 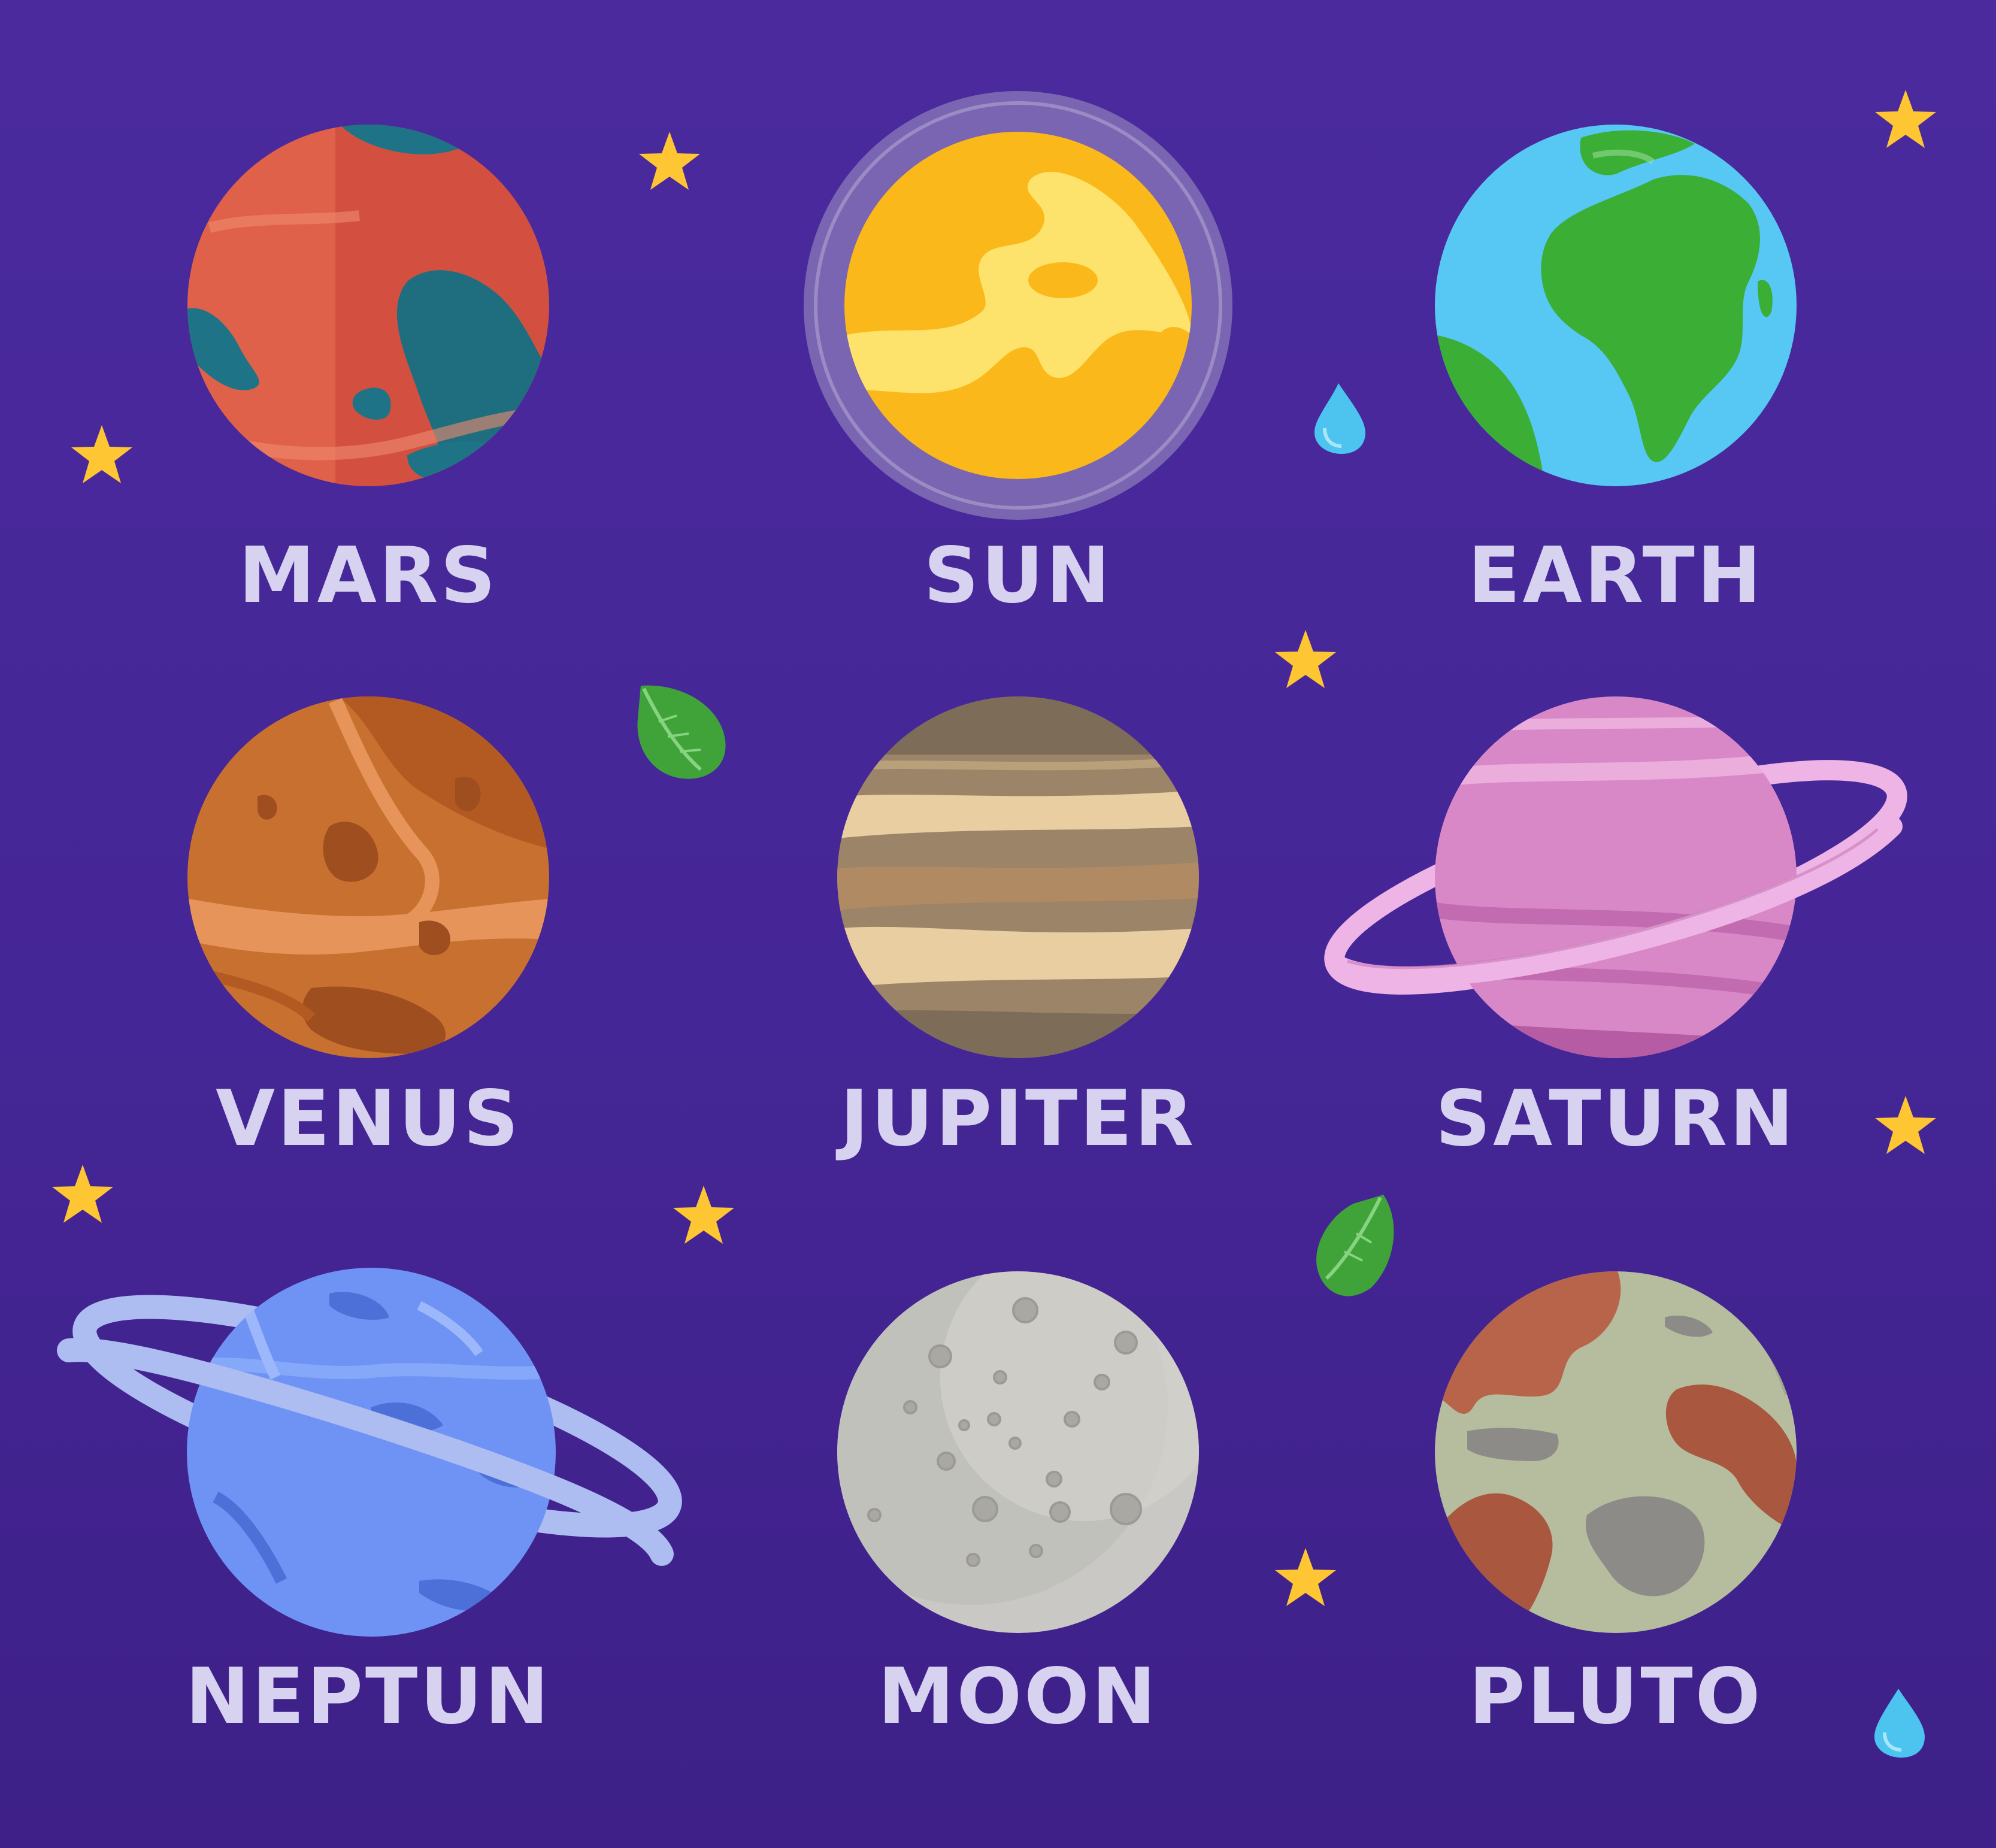 I want to click on neptune-icon, so click(x=369, y=1452).